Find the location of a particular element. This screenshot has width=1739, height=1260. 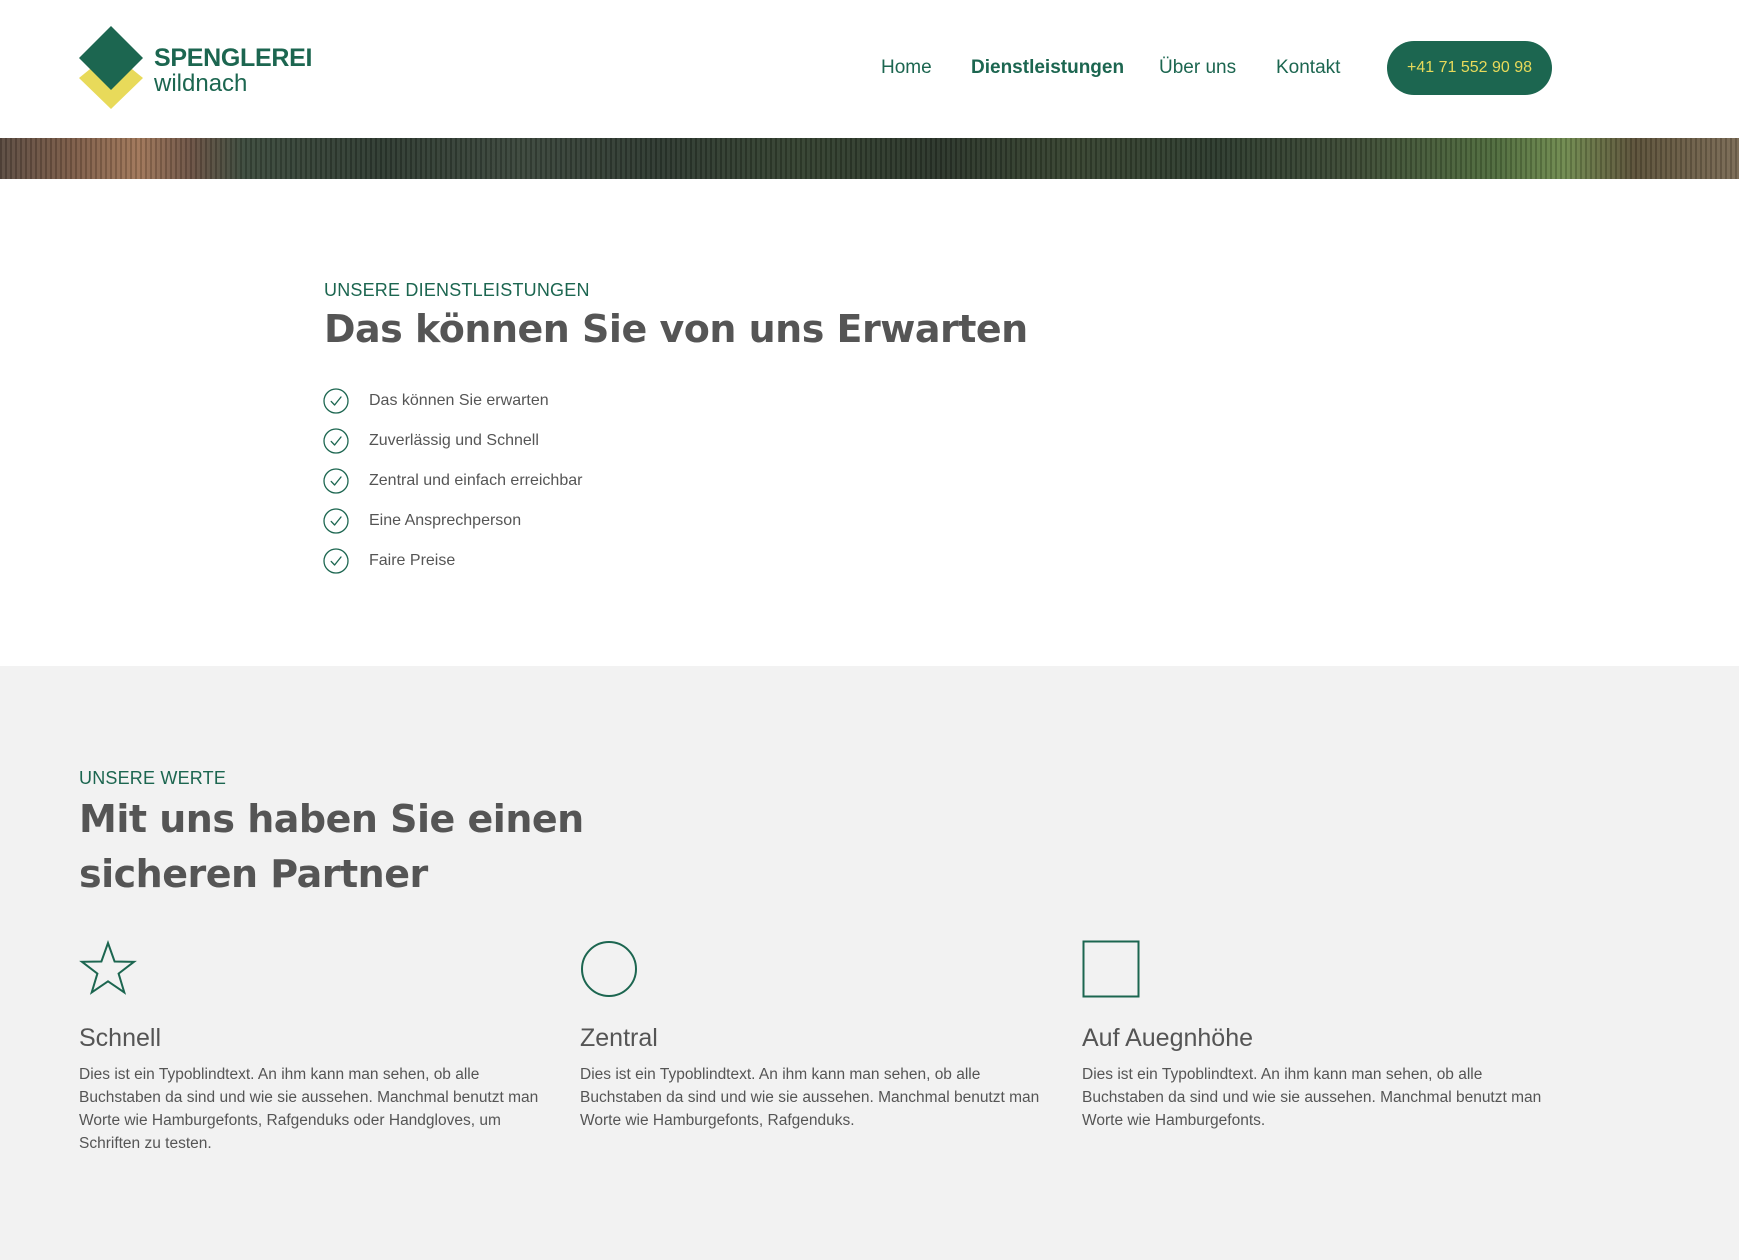

circle-icon is located at coordinates (609, 969).